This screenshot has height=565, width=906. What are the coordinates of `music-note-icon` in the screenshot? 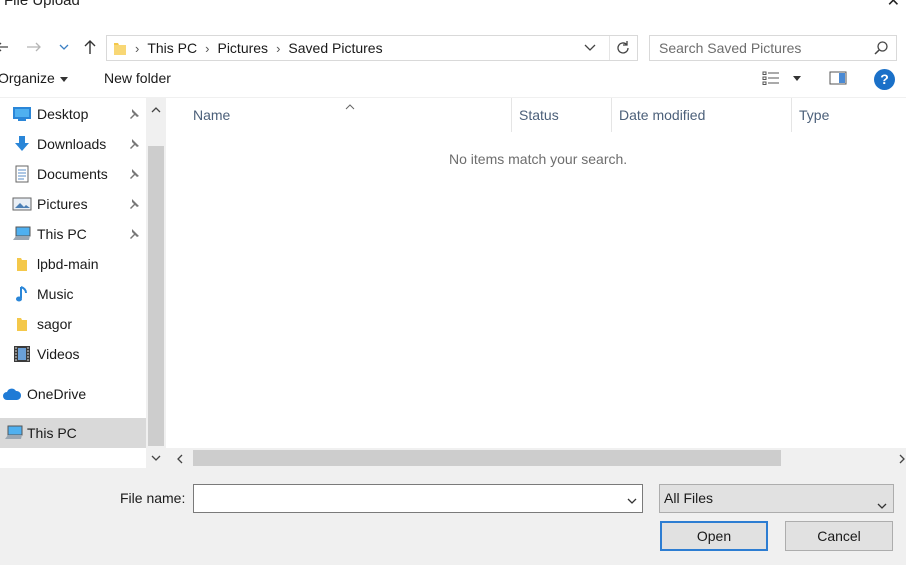 It's located at (22, 294).